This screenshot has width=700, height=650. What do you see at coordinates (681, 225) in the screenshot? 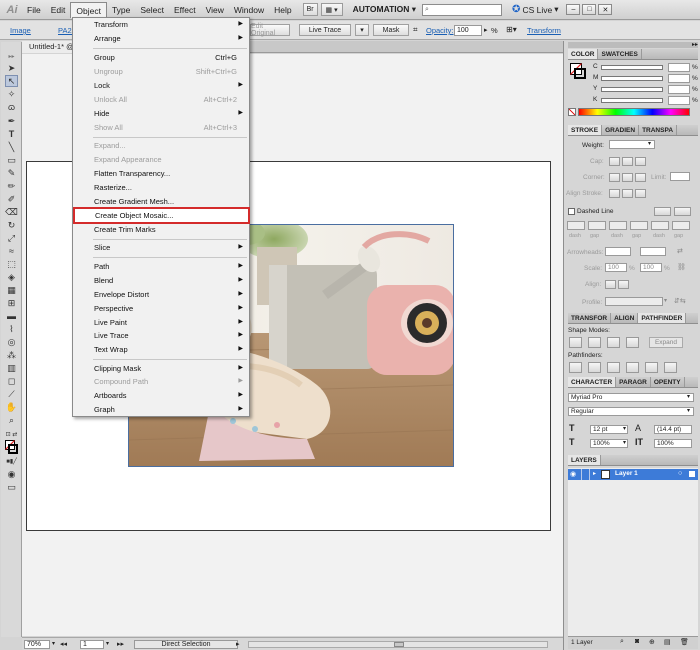
I see `gap-3-field` at bounding box center [681, 225].